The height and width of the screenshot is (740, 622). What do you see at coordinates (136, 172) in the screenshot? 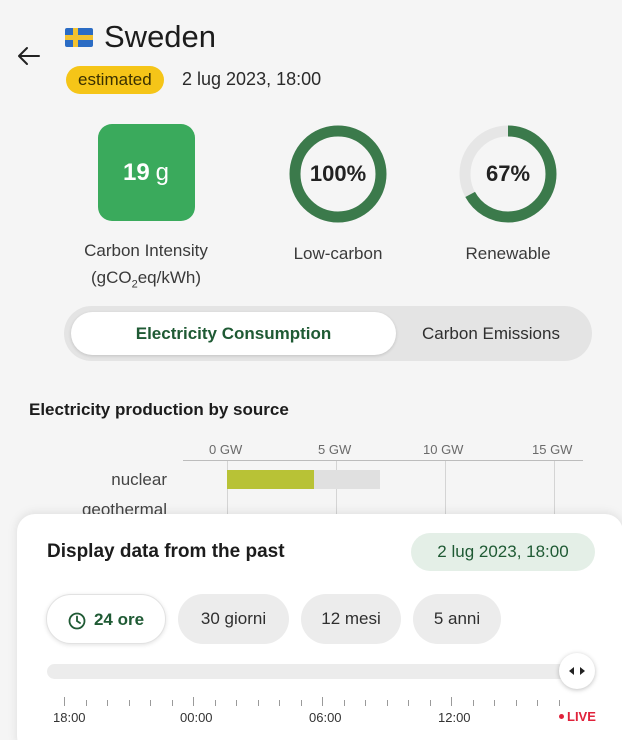
I see `carbon-intensity-value: 19` at bounding box center [136, 172].